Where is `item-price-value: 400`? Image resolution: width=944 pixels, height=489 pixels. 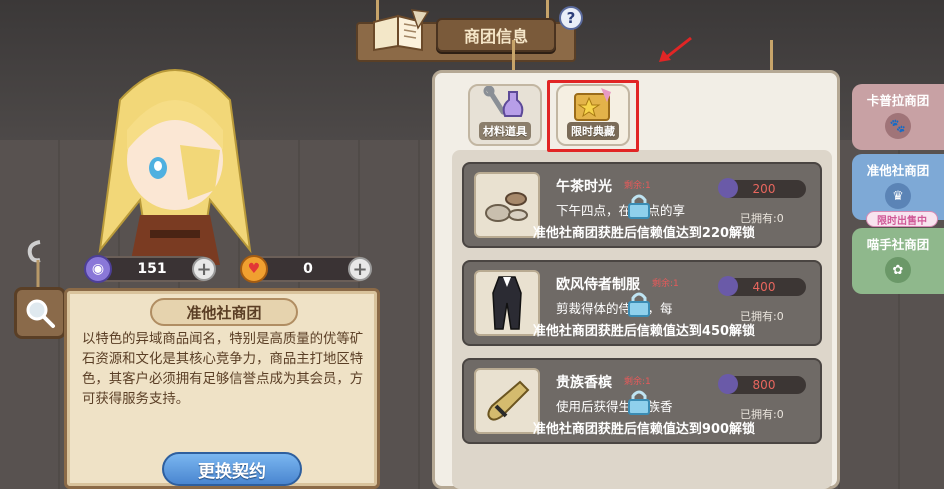 item-price-value: 400 is located at coordinates (764, 287).